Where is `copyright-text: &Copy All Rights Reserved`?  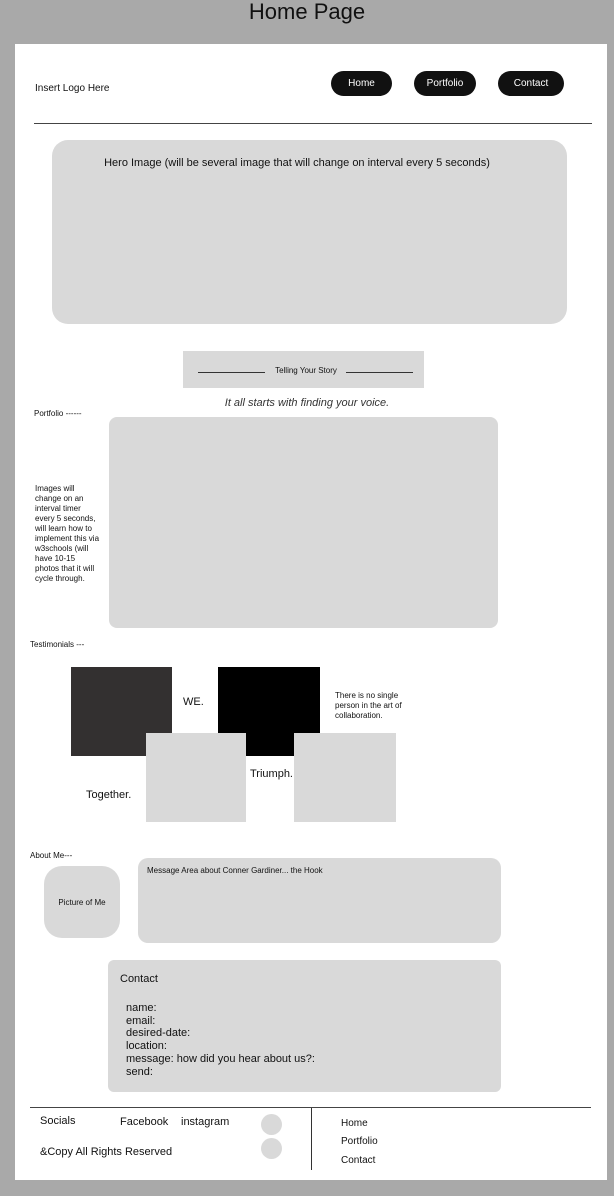
copyright-text: &Copy All Rights Reserved is located at coordinates (106, 1152).